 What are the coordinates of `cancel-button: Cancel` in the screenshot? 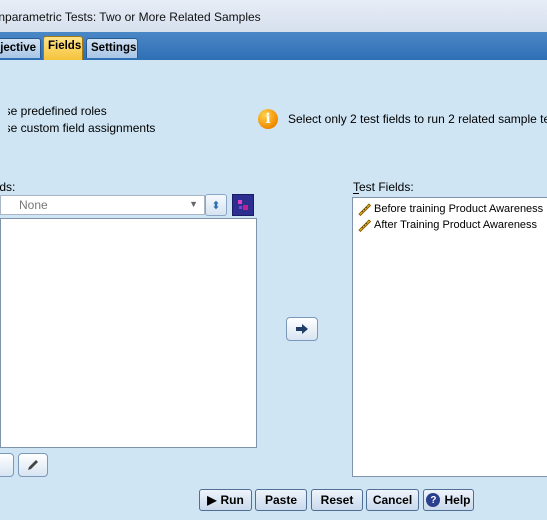 It's located at (392, 500).